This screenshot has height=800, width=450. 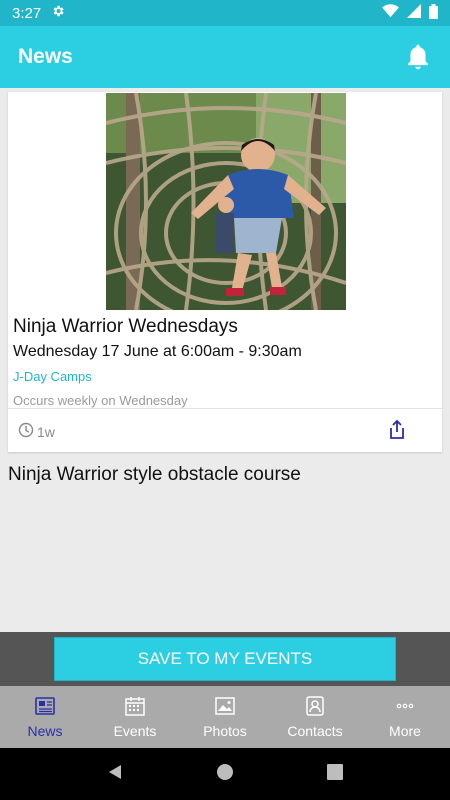 I want to click on recents-icon, so click(x=335, y=774).